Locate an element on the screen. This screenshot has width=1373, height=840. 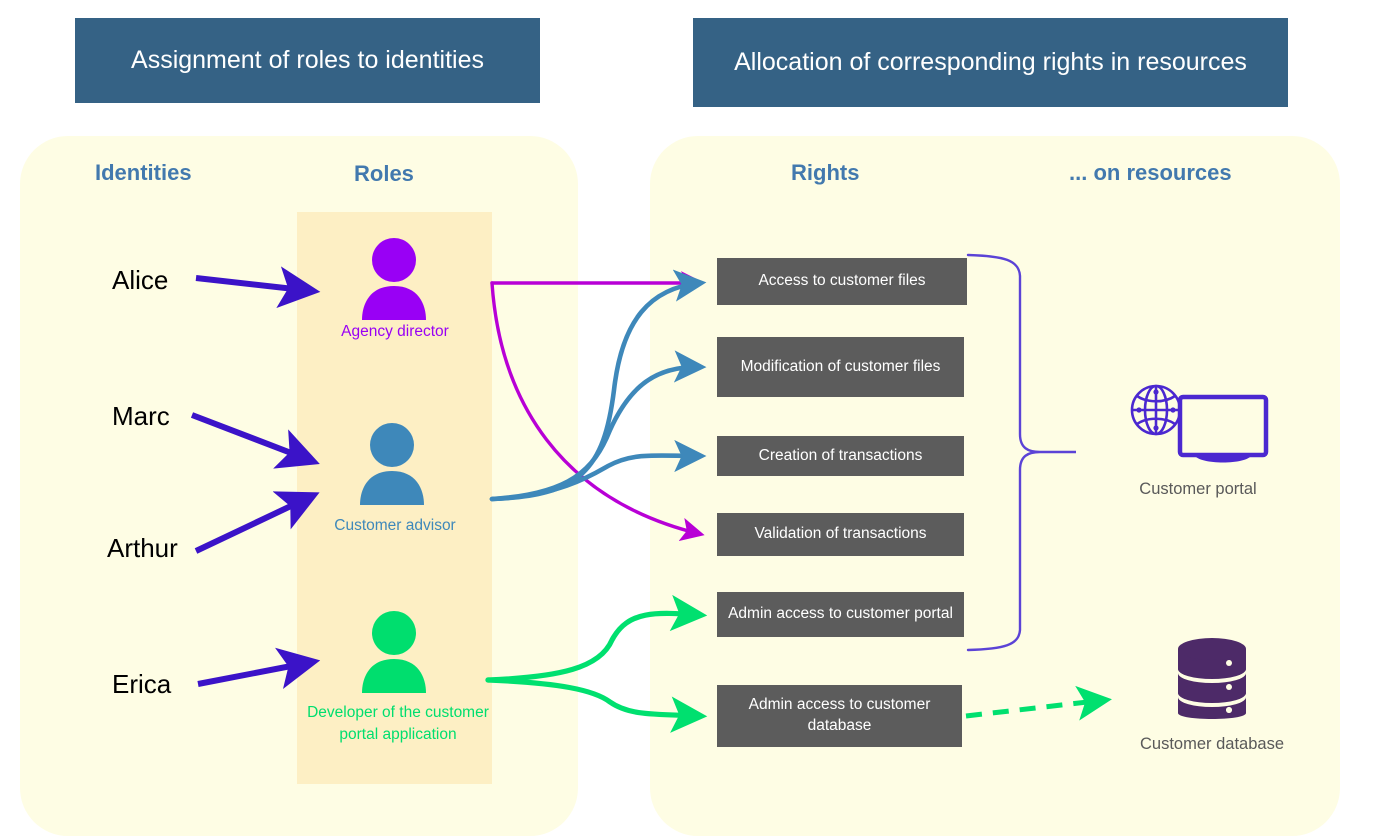
monitor-globe-icon is located at coordinates (1200, 425).